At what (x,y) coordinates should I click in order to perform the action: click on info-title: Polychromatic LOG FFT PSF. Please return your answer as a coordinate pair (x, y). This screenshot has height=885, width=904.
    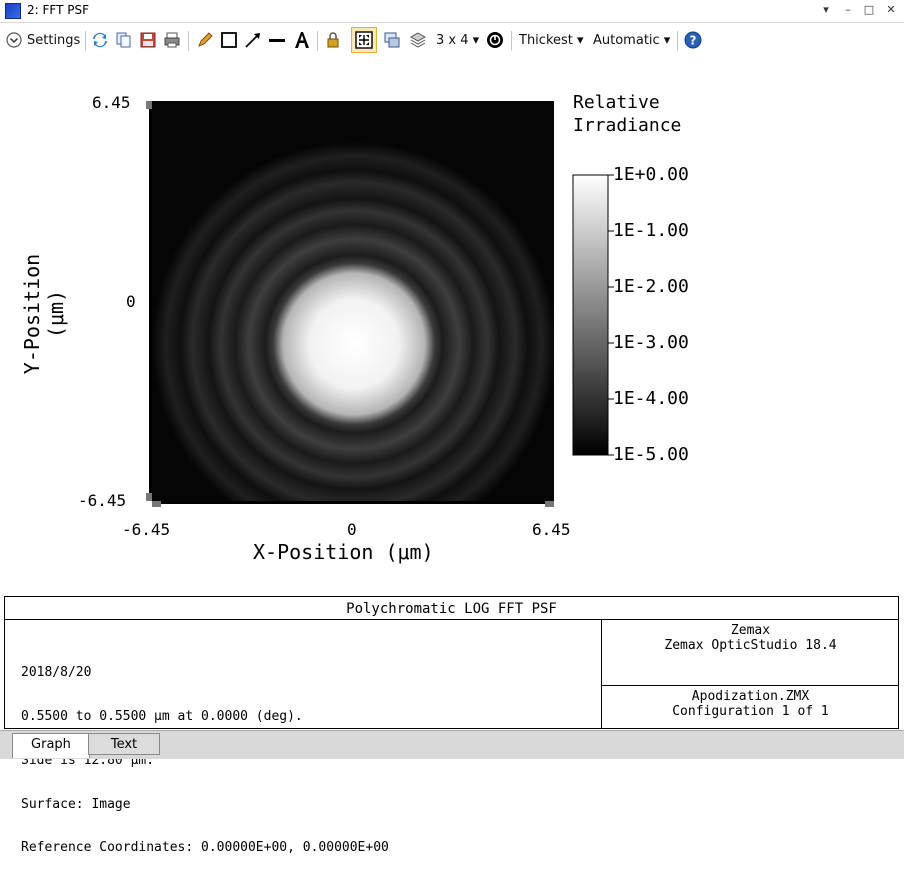
    Looking at the image, I should click on (451, 608).